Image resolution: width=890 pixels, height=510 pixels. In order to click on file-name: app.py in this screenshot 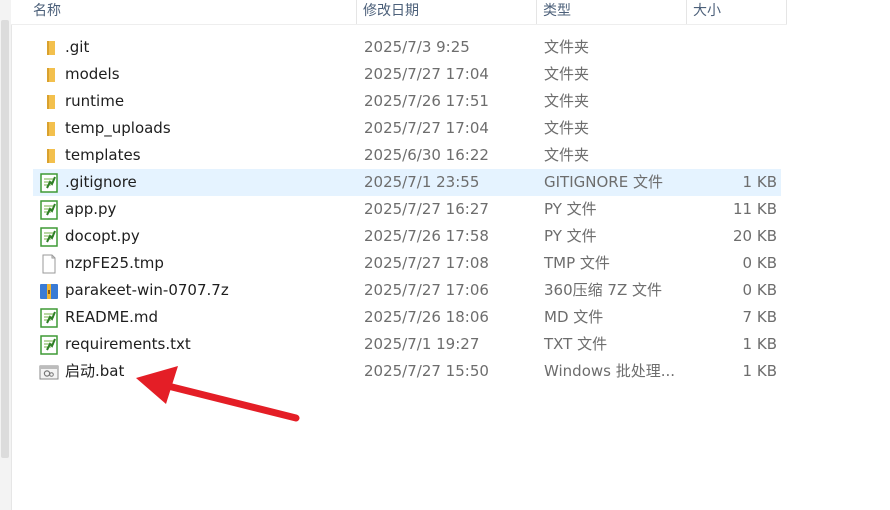, I will do `click(91, 209)`.